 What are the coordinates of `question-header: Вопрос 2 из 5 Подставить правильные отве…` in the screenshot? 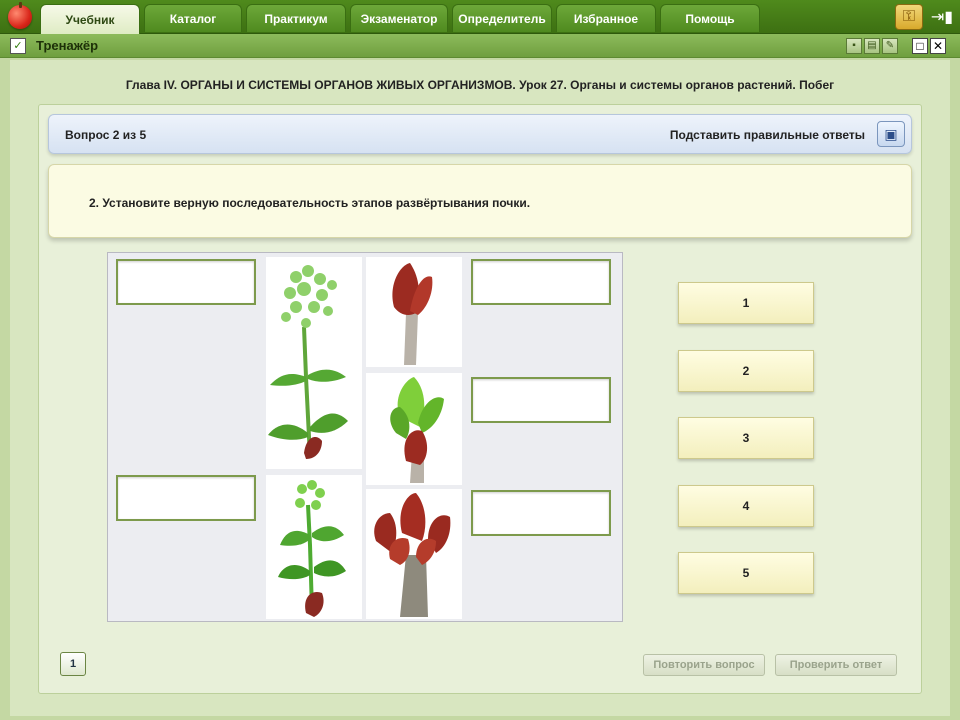 It's located at (480, 134).